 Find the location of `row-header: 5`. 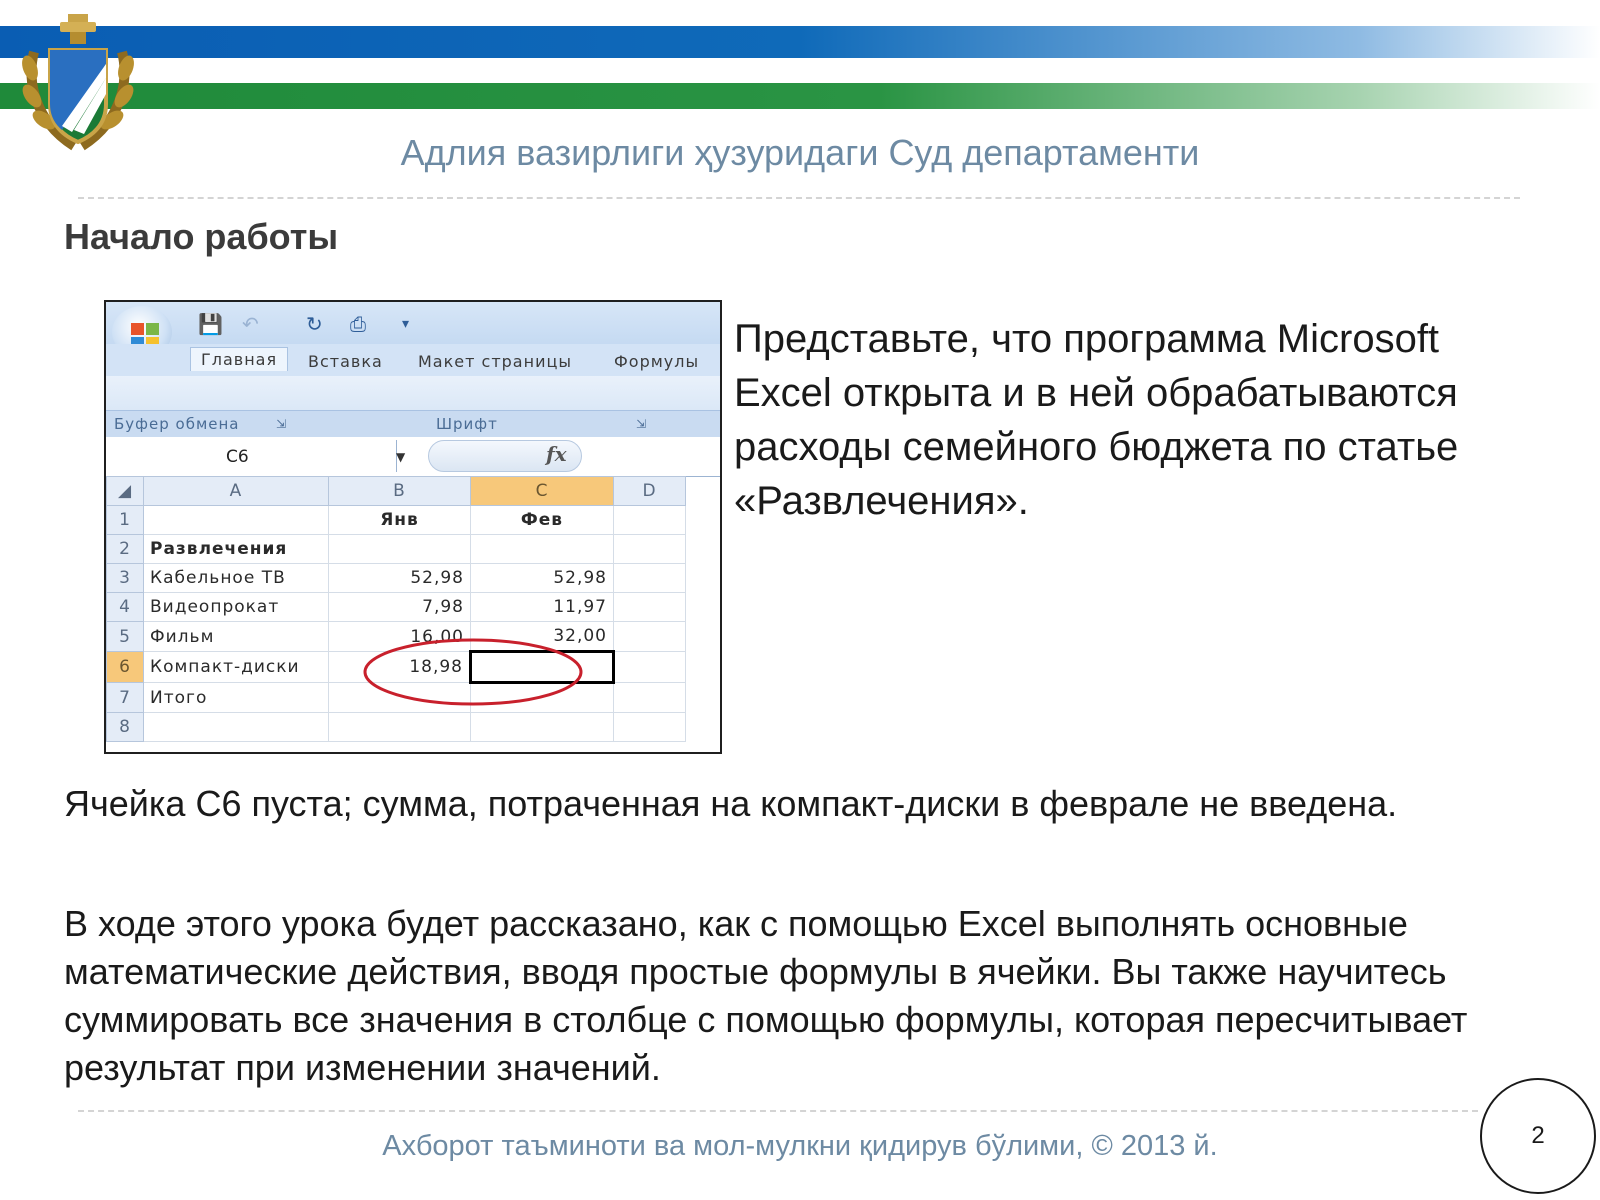

row-header: 5 is located at coordinates (125, 636).